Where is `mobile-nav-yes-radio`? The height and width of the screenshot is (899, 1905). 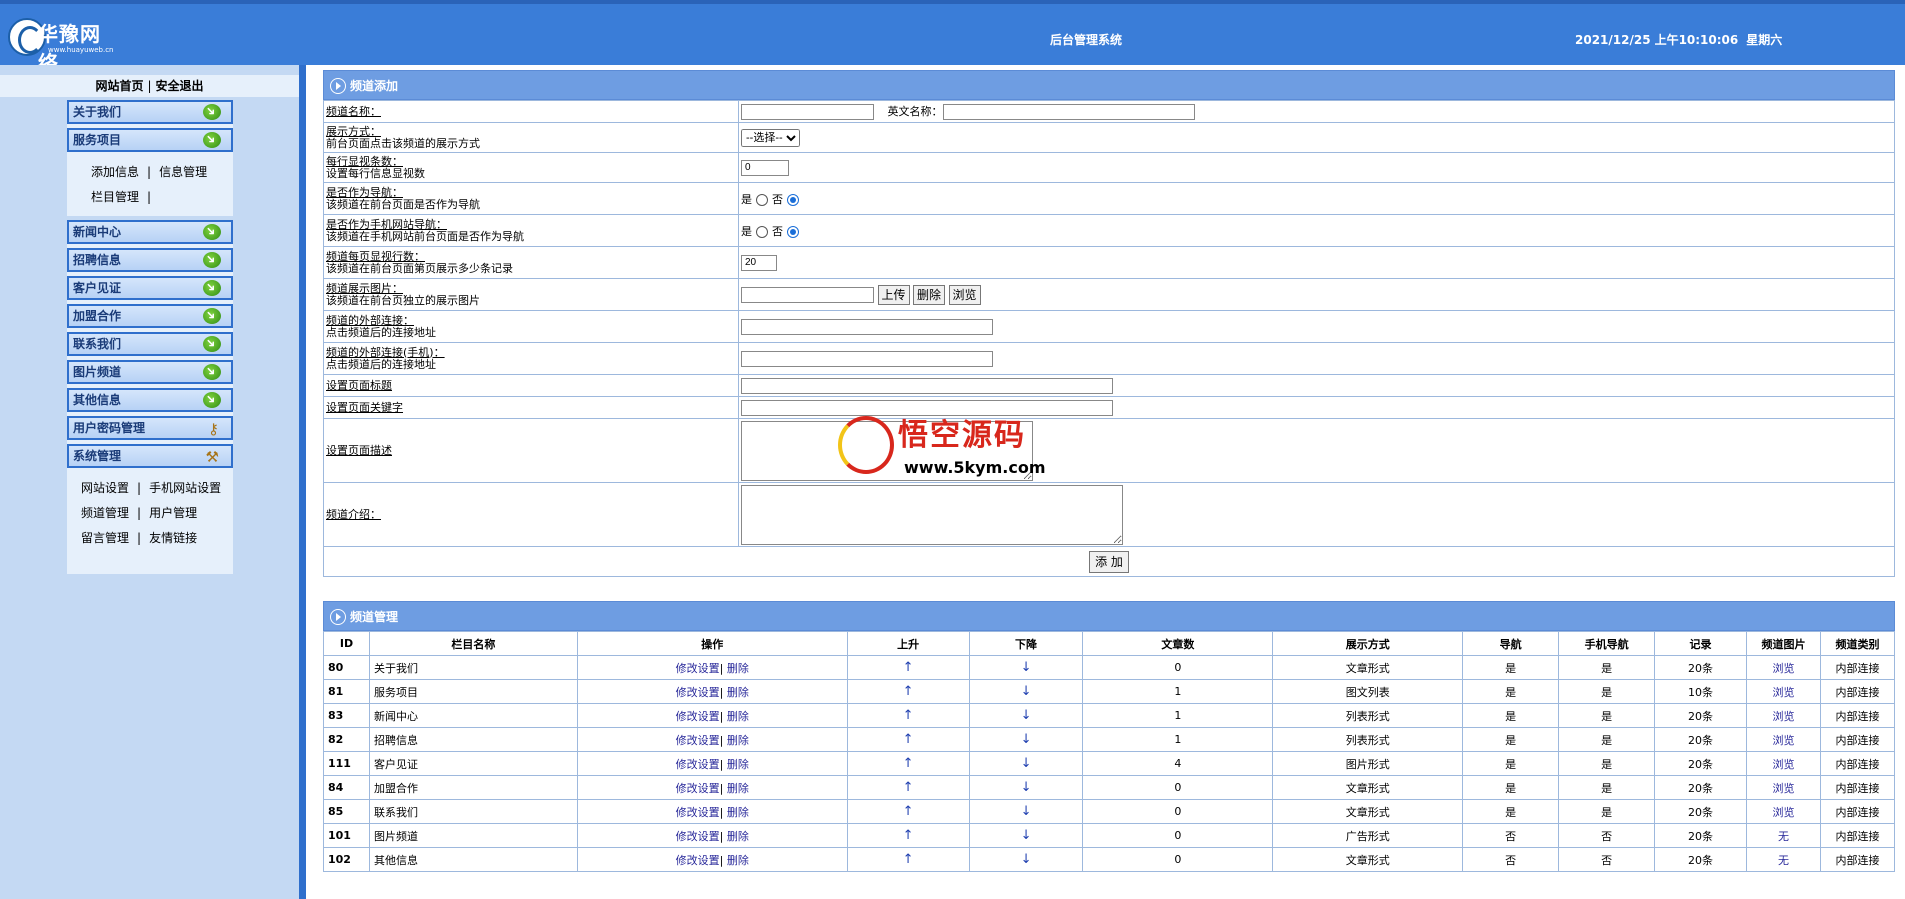 mobile-nav-yes-radio is located at coordinates (762, 231).